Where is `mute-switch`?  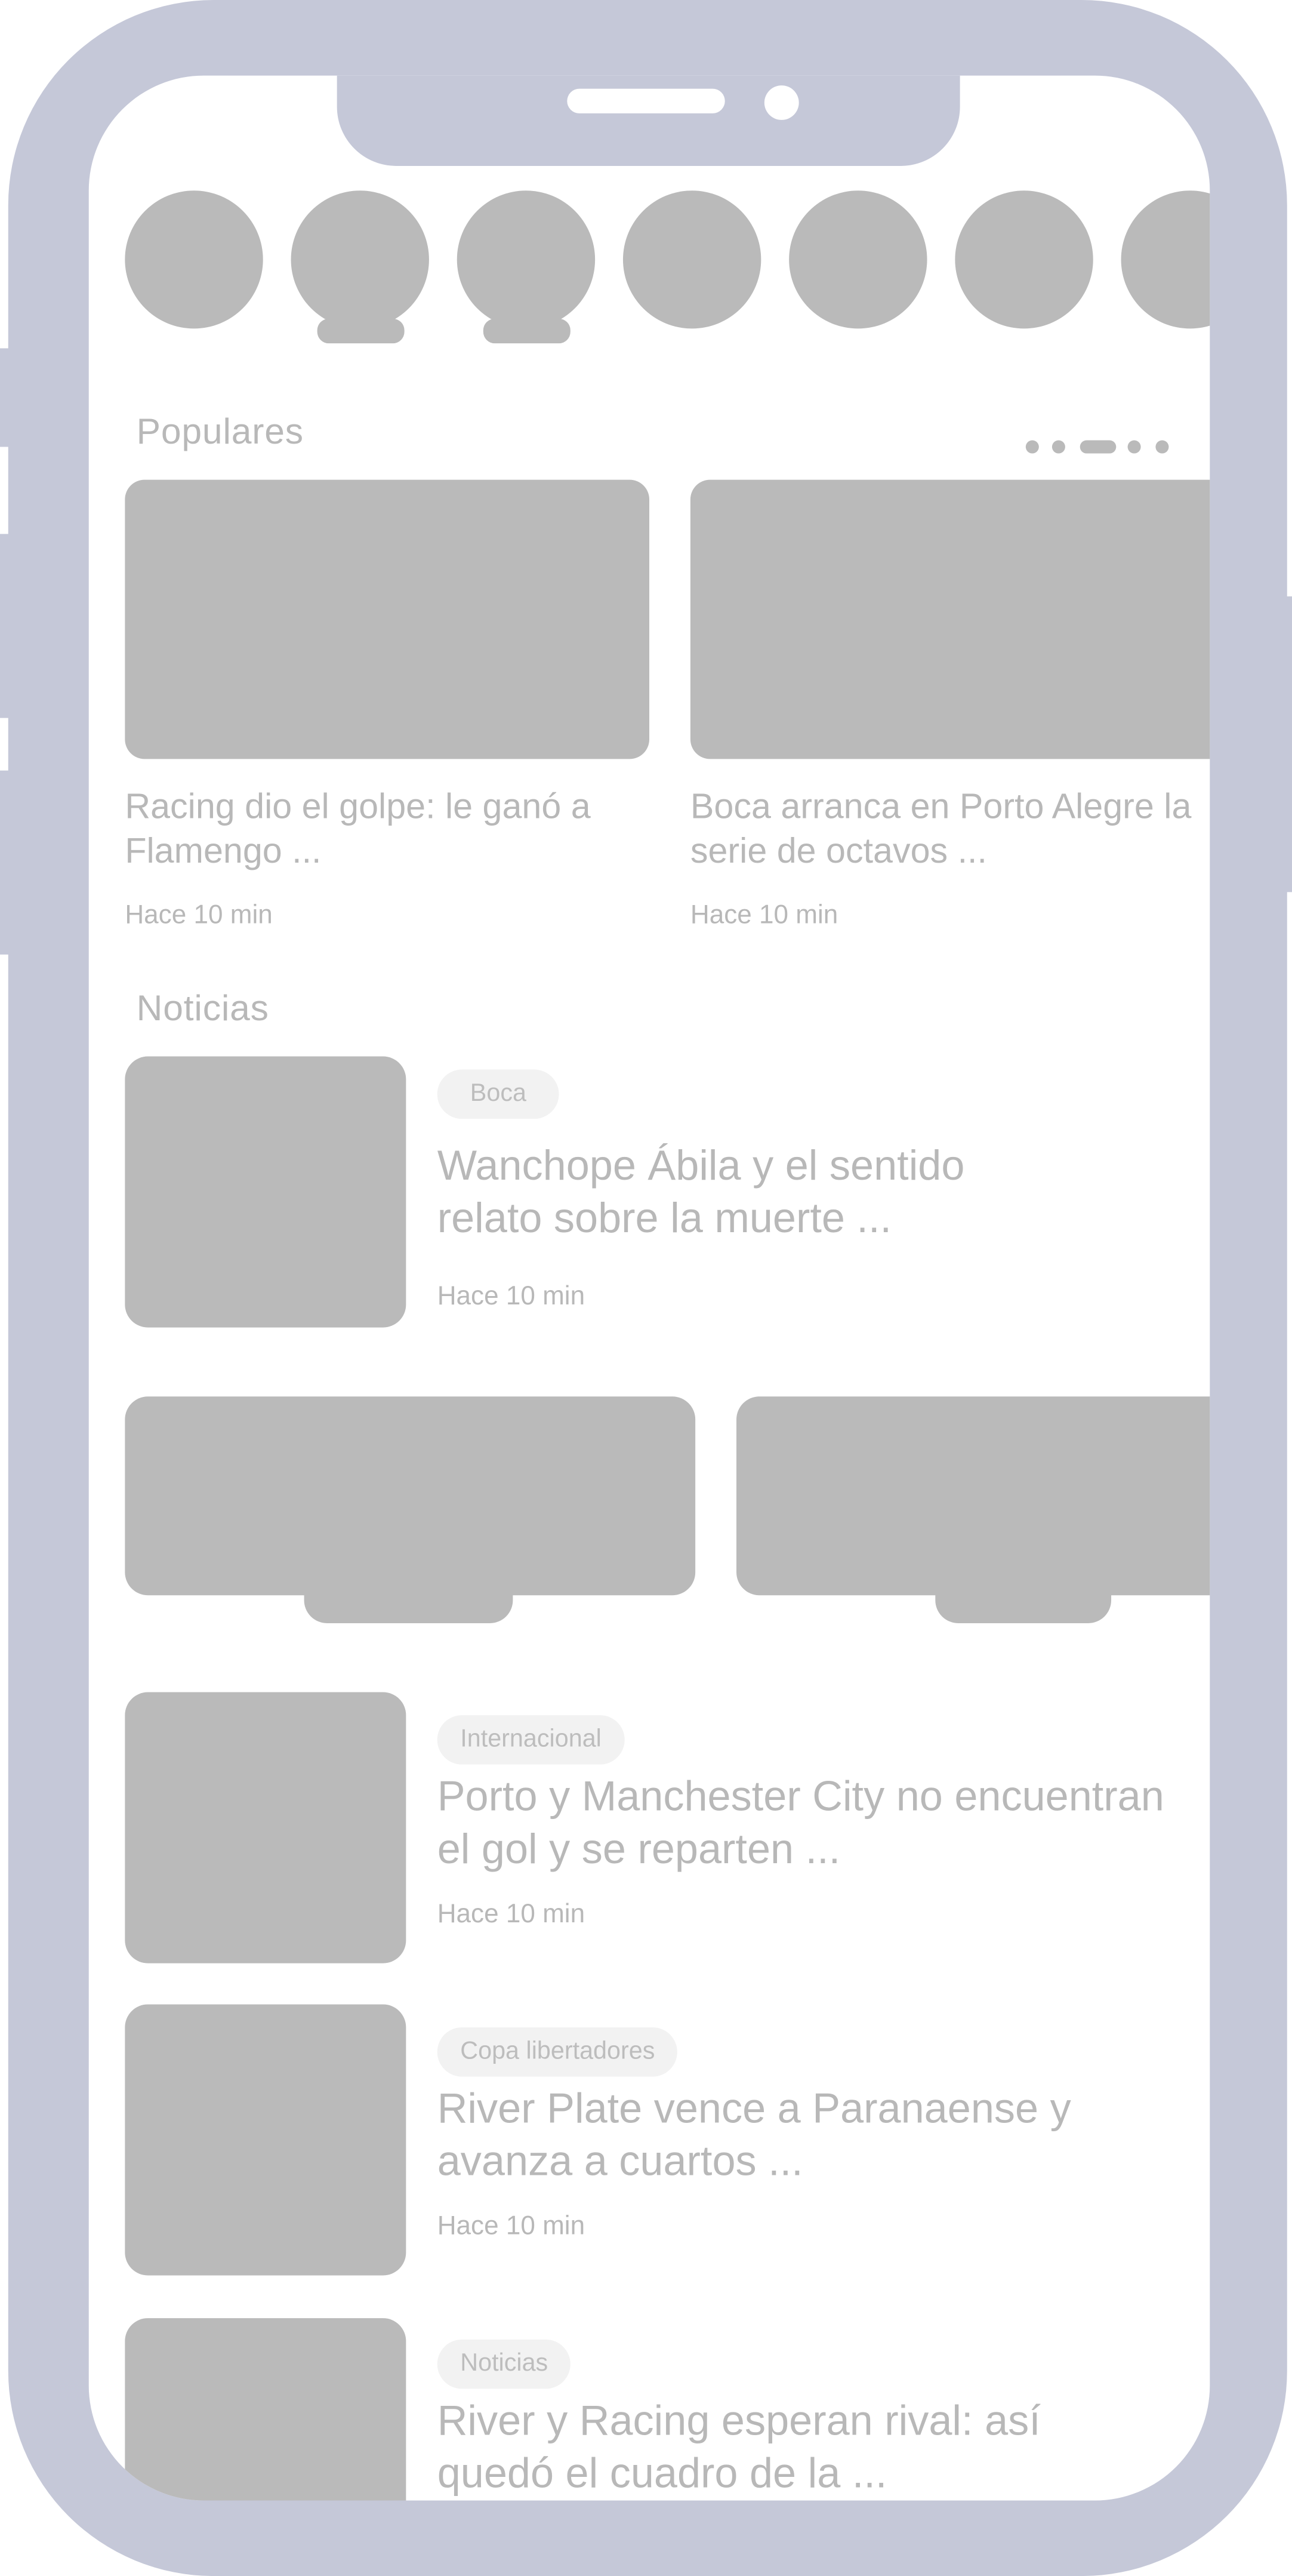 mute-switch is located at coordinates (5, 397).